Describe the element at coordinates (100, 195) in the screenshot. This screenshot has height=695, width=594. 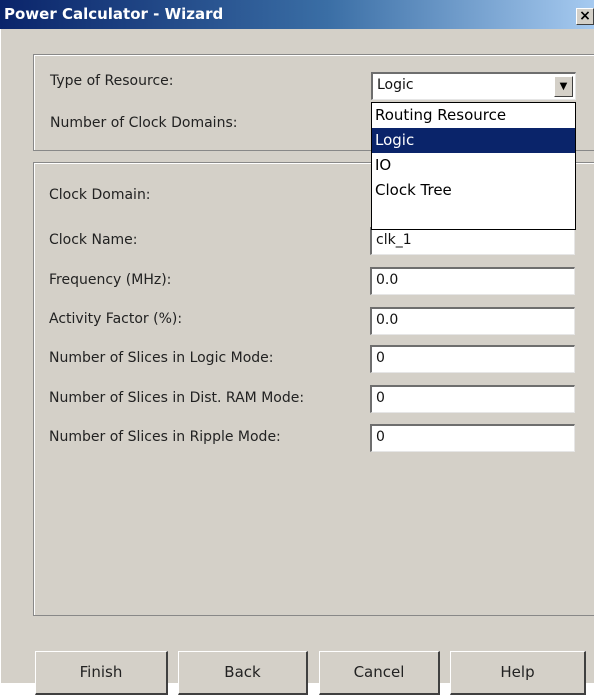
I see `clock-domain-label: Clock Domain:` at that location.